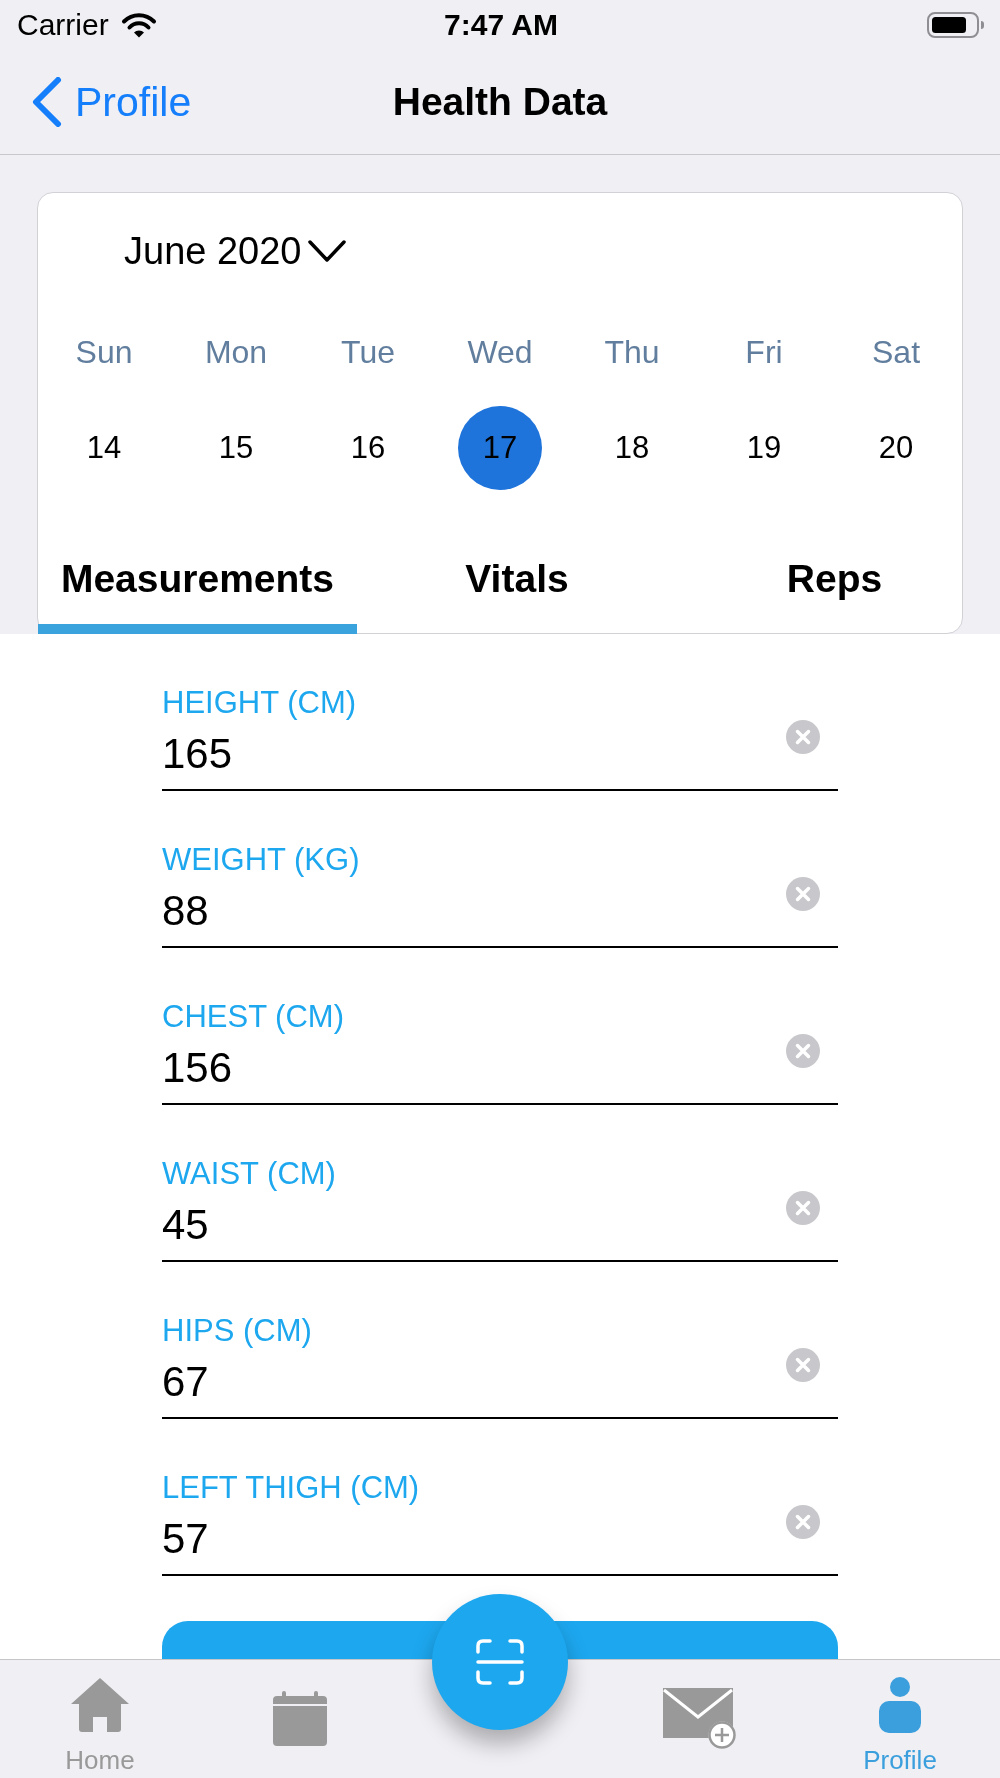 This screenshot has height=1778, width=1000. What do you see at coordinates (500, 352) in the screenshot?
I see `weekday-label: Wed` at bounding box center [500, 352].